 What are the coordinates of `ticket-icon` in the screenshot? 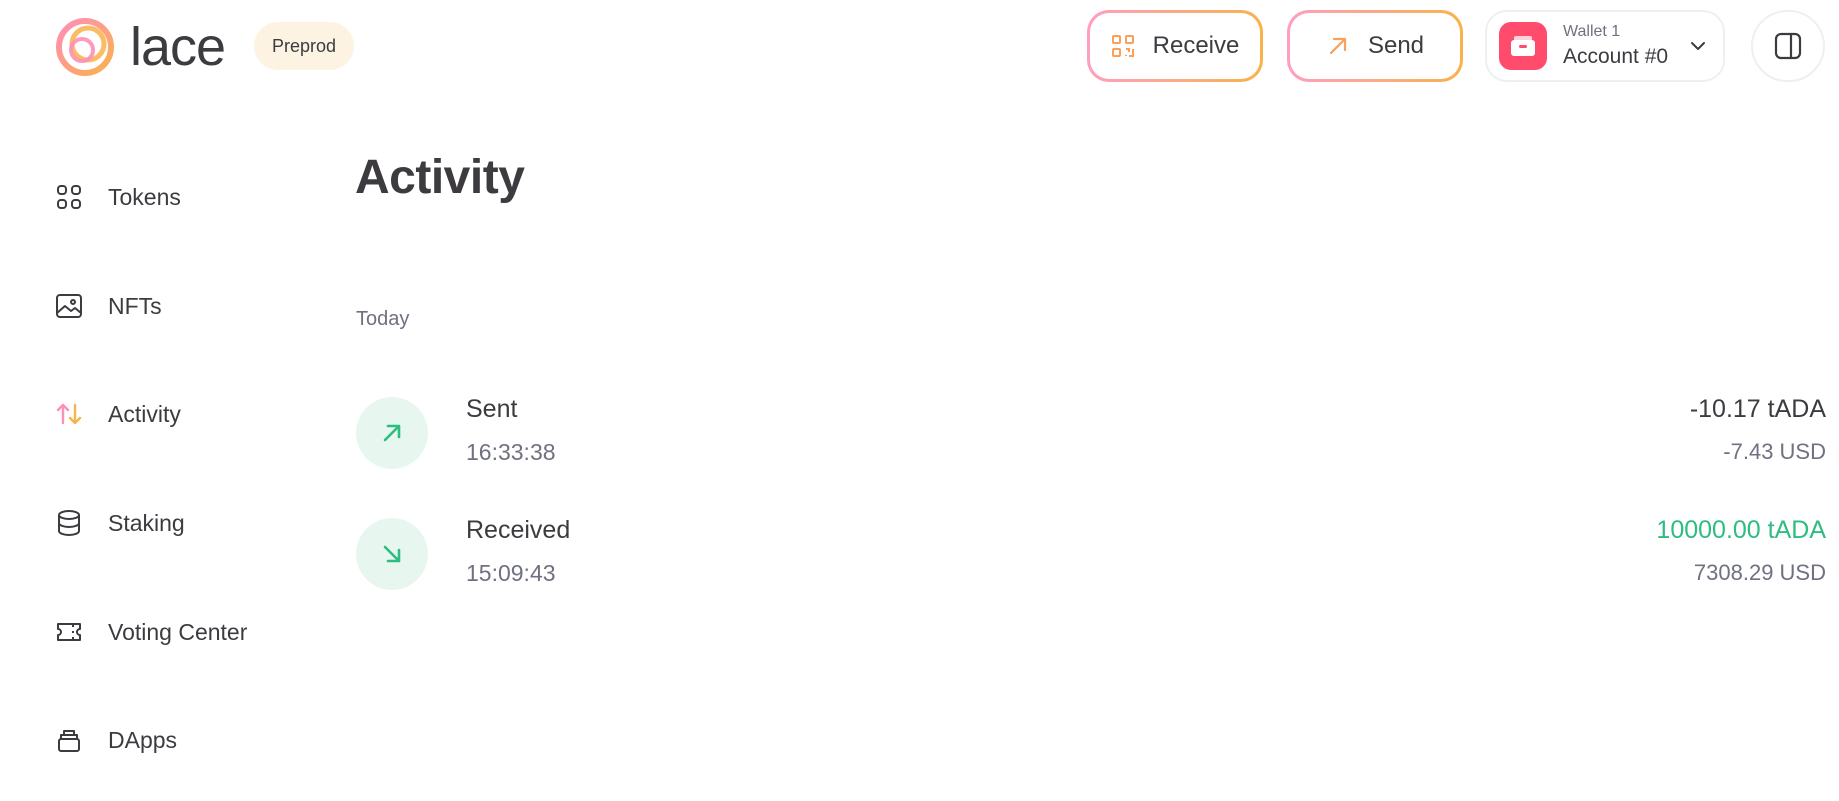 It's located at (69, 632).